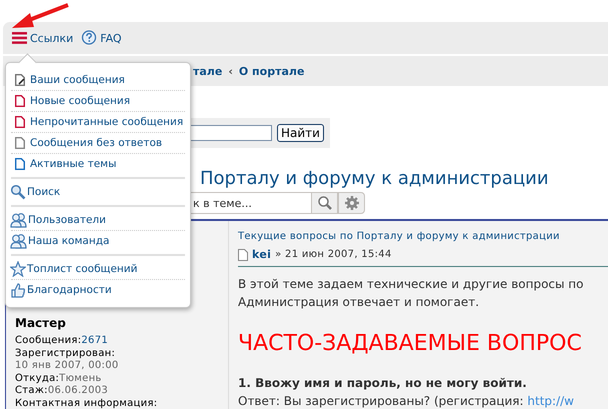 This screenshot has width=608, height=409. I want to click on topic-link: Текущие вопросы по Порталу и форуму к администрации, so click(399, 236).